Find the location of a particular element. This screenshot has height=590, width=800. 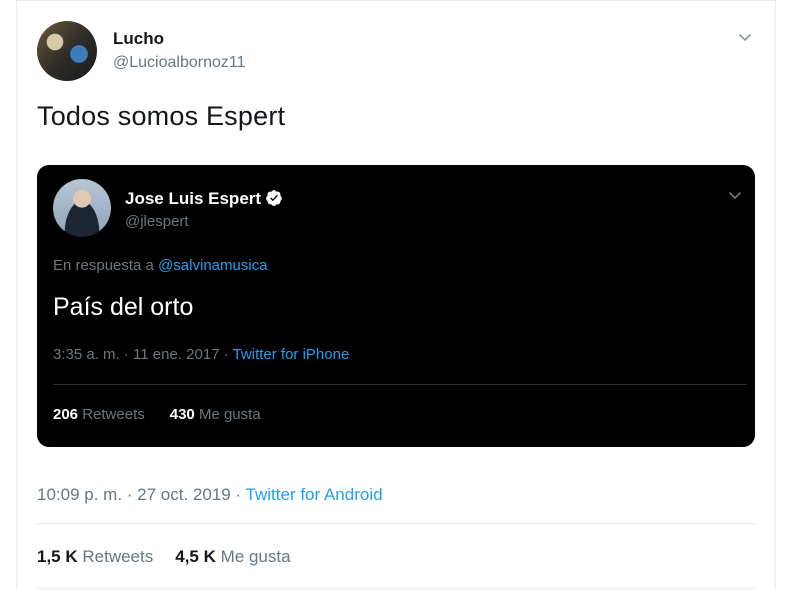

reply-context: En respuesta a @salvinamusica is located at coordinates (160, 265).